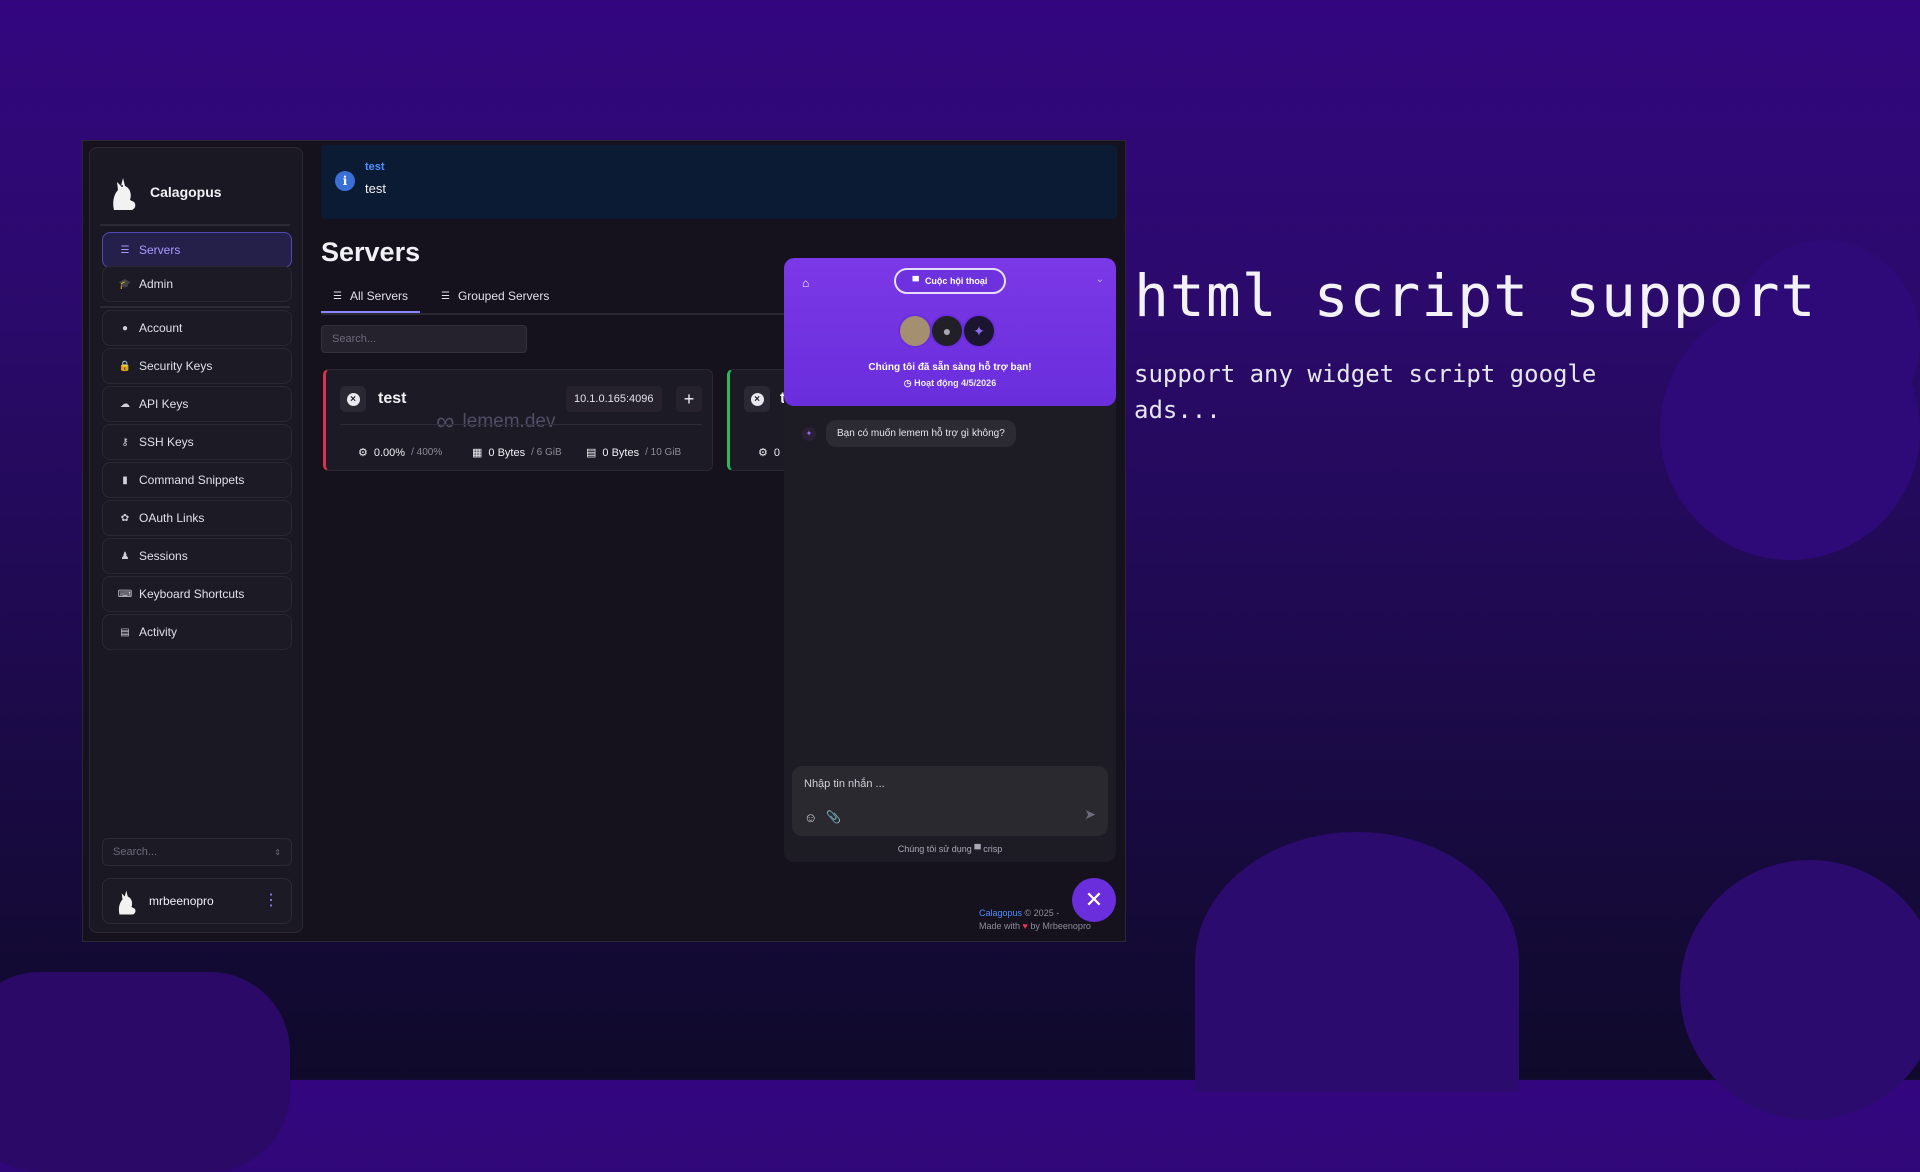  Describe the element at coordinates (992, 849) in the screenshot. I see `powered-brand: crisp` at that location.